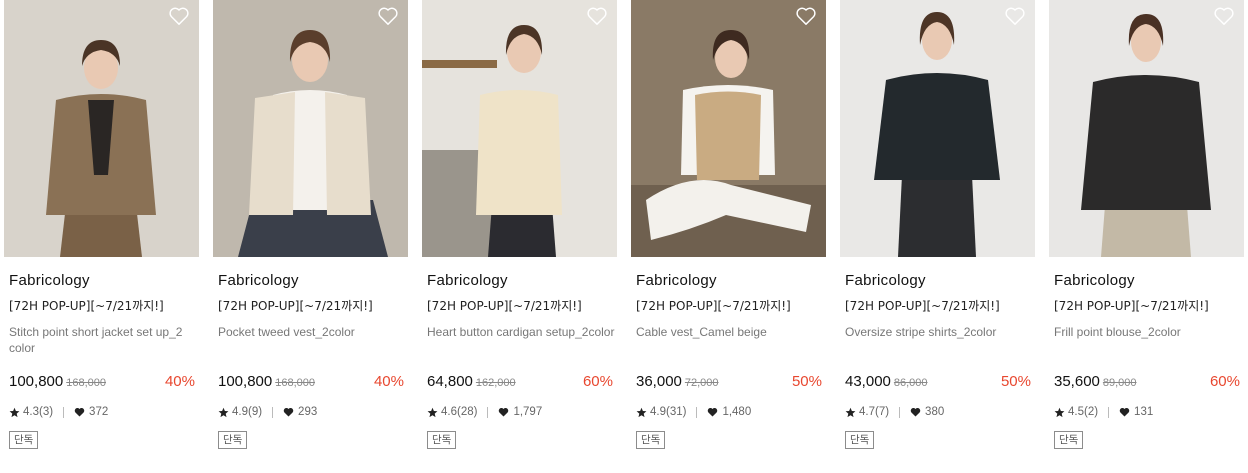  What do you see at coordinates (1083, 412) in the screenshot?
I see `rating-text: 4.5(2)` at bounding box center [1083, 412].